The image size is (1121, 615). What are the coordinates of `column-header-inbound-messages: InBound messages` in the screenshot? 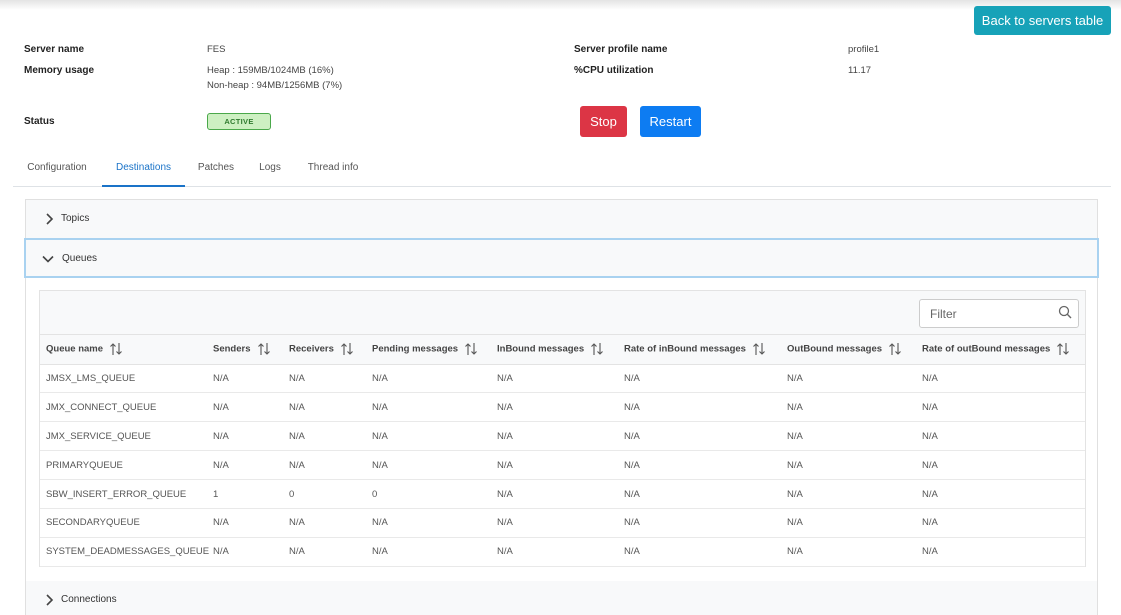 It's located at (554, 350).